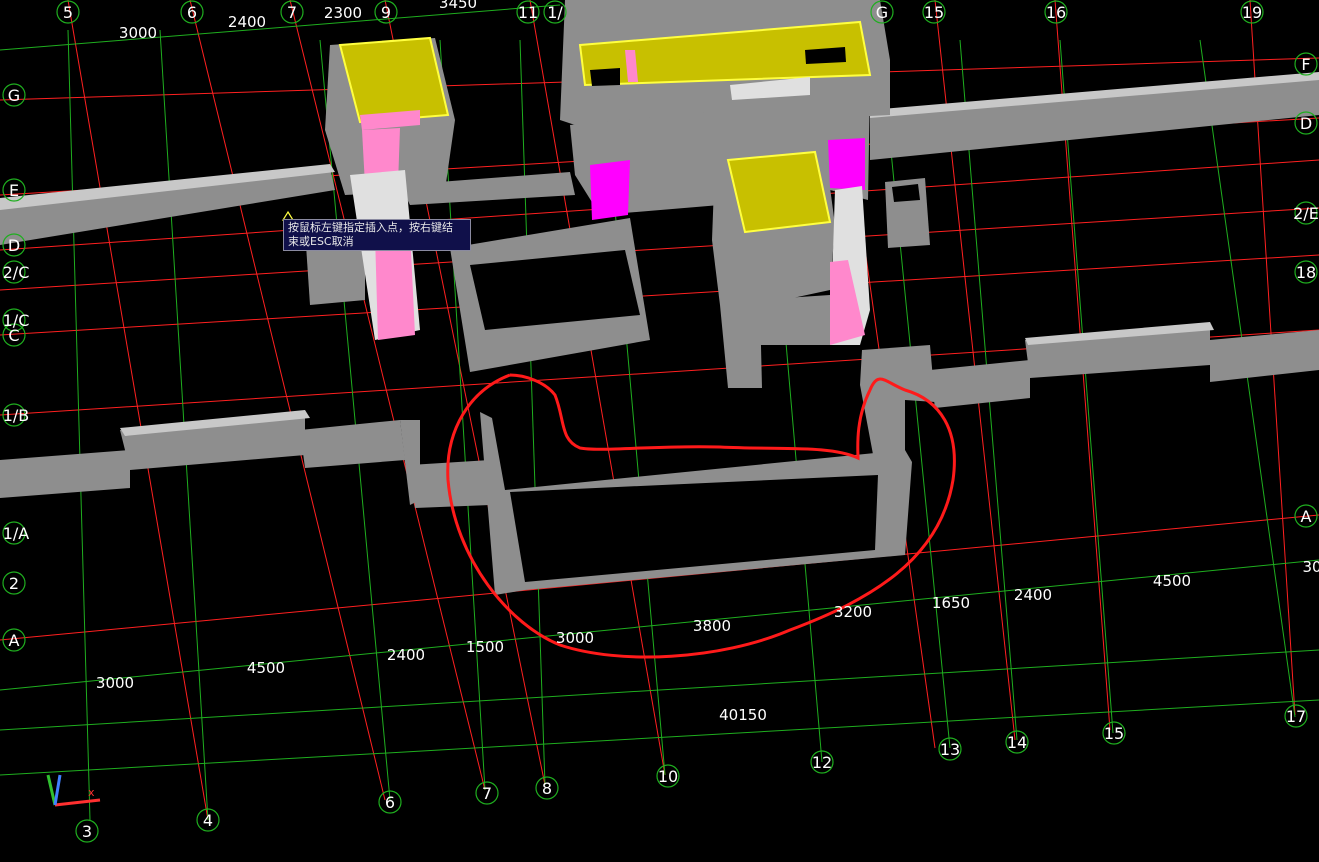  I want to click on axis-label-top: 16, so click(1056, 12).